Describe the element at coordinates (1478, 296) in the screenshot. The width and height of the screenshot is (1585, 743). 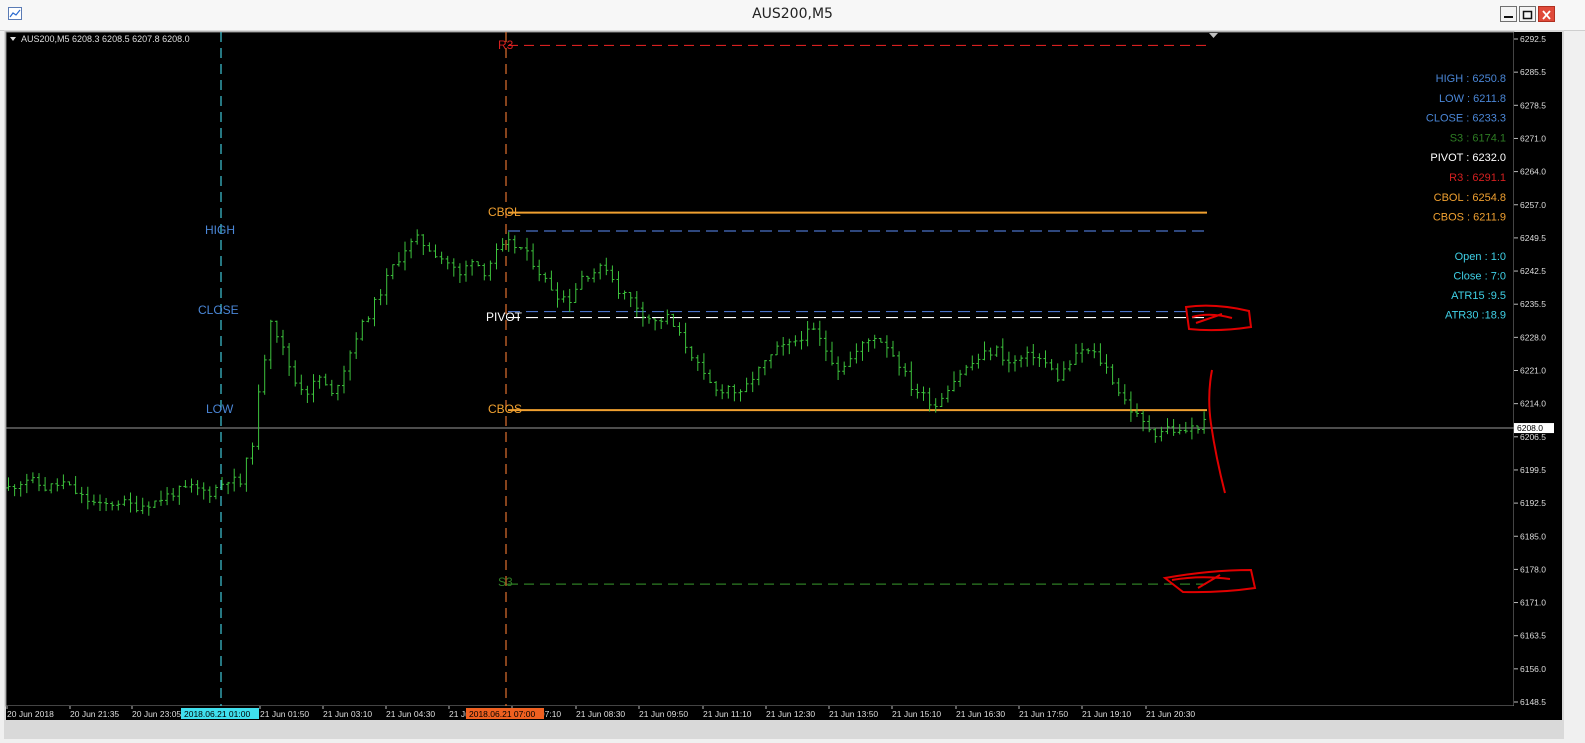
I see `atr-stat-label: ATR15 :9.5` at that location.